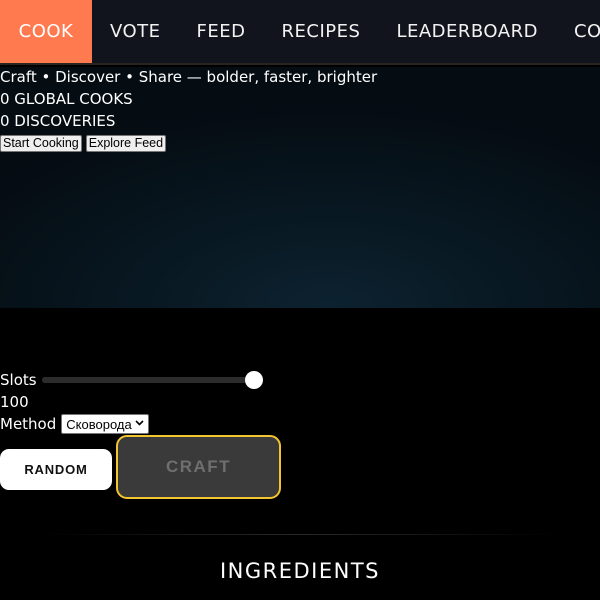 The image size is (600, 600). What do you see at coordinates (221, 31) in the screenshot?
I see `tab-feed: FEED` at bounding box center [221, 31].